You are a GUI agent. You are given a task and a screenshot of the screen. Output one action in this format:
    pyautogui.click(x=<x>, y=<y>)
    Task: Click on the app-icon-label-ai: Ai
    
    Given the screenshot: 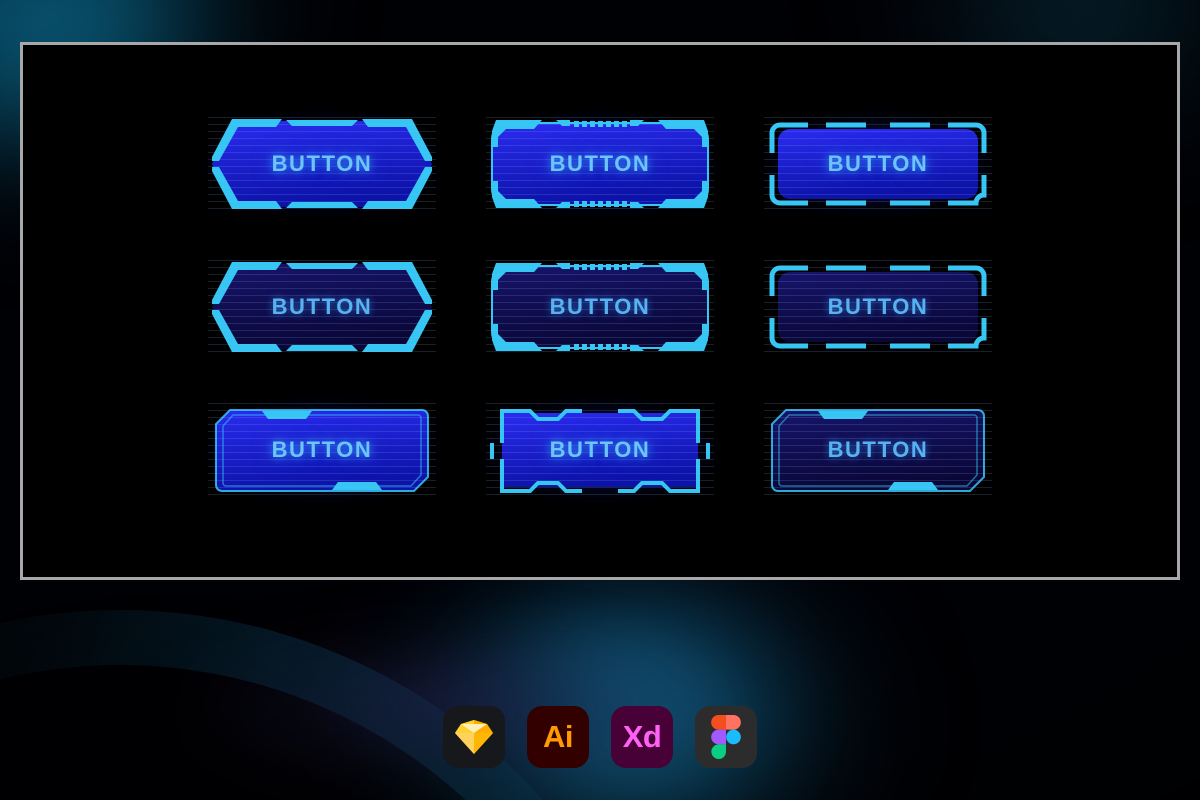 What is the action you would take?
    pyautogui.click(x=558, y=736)
    